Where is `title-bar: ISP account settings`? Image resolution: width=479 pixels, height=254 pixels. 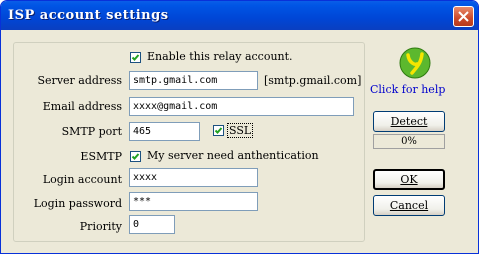 title-bar: ISP account settings is located at coordinates (239, 15).